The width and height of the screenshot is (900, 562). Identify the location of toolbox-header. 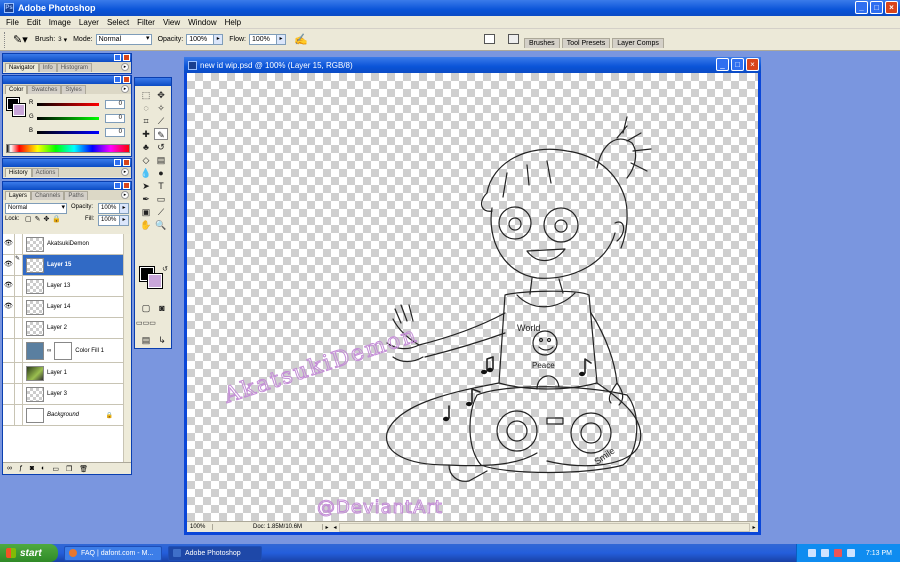
(153, 82).